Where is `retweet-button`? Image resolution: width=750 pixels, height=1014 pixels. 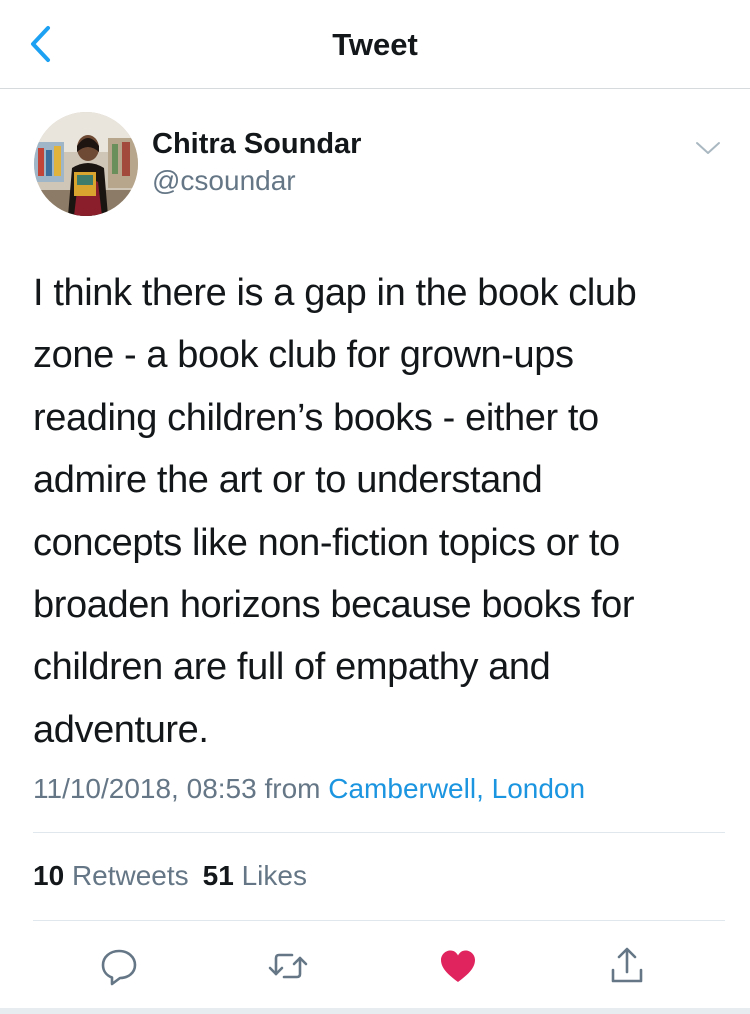
retweet-button is located at coordinates (288, 966).